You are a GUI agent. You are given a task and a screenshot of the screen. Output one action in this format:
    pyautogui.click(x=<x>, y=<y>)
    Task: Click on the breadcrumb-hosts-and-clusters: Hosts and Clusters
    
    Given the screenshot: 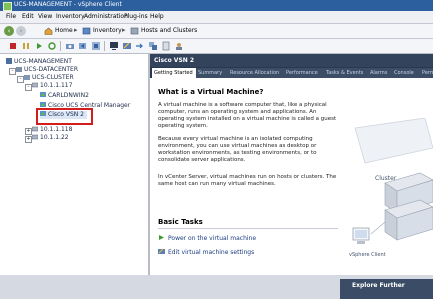 What is the action you would take?
    pyautogui.click(x=169, y=30)
    